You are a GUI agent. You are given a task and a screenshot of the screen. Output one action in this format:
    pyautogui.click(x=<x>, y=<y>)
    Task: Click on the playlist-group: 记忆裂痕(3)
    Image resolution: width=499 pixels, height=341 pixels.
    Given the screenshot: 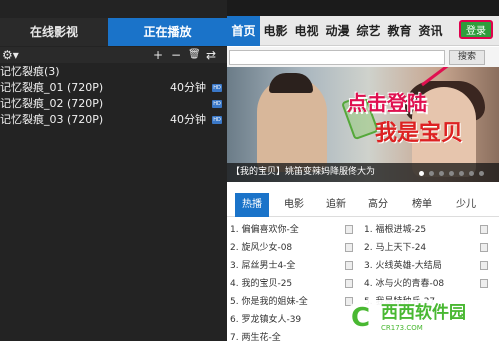 What is the action you would take?
    pyautogui.click(x=113, y=72)
    